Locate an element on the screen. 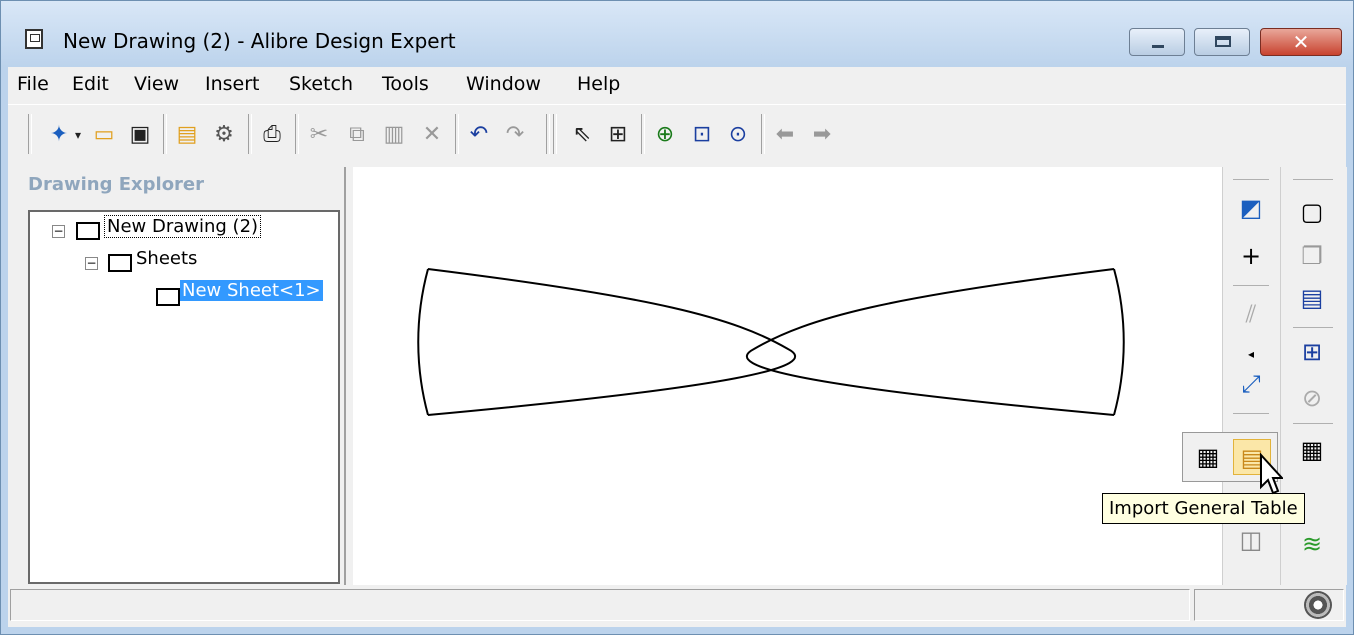 The width and height of the screenshot is (1354, 635). parallel-lines-icon: ⫽ is located at coordinates (1251, 314).